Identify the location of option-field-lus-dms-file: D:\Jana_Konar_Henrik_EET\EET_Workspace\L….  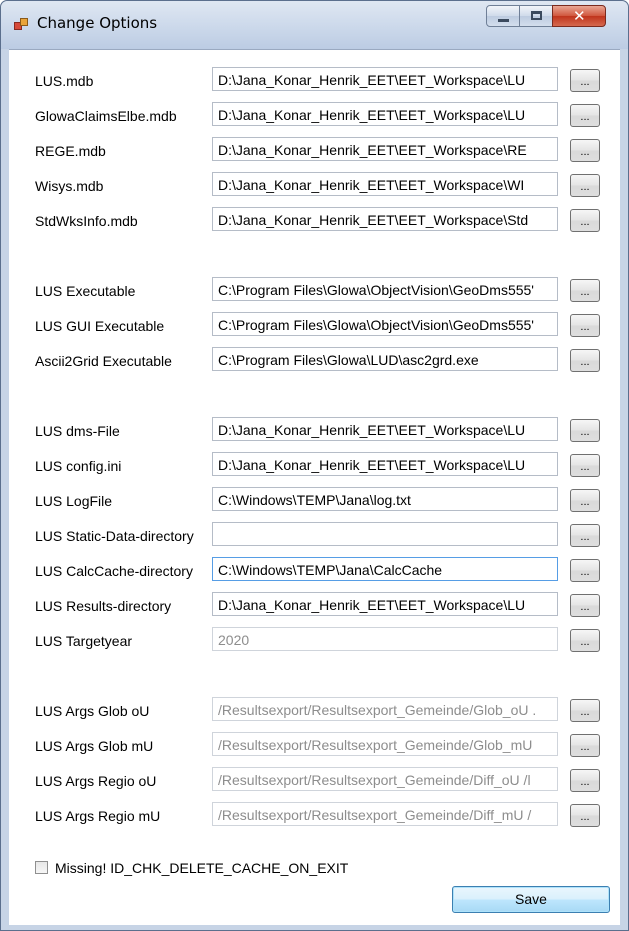
(385, 429).